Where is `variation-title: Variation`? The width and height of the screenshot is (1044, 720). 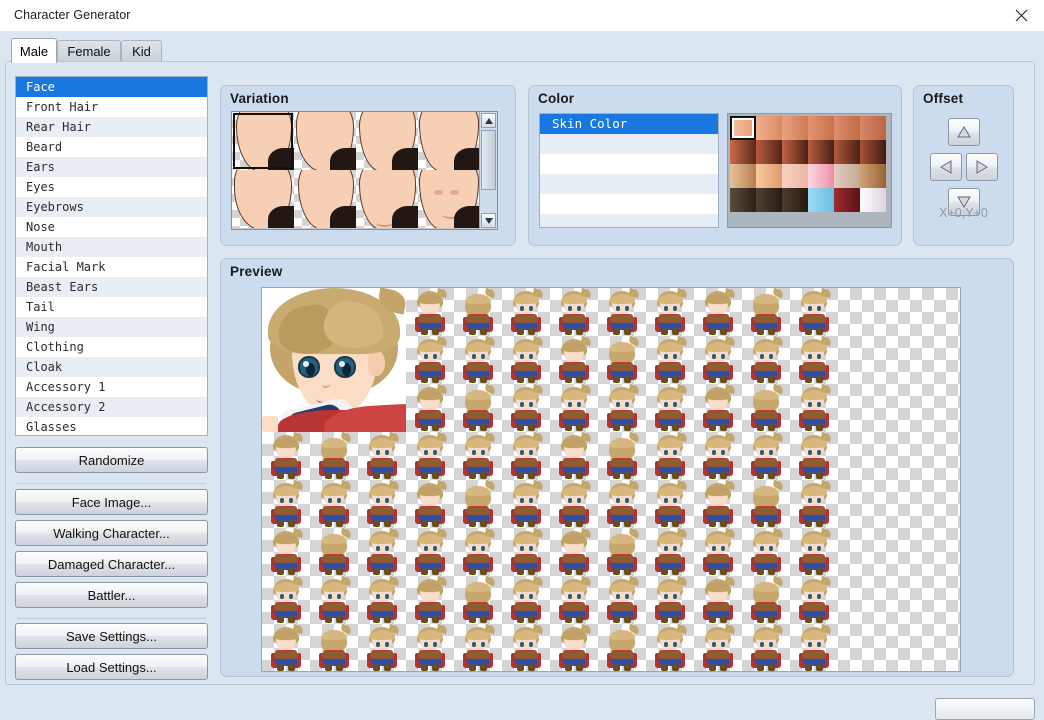 variation-title: Variation is located at coordinates (259, 98).